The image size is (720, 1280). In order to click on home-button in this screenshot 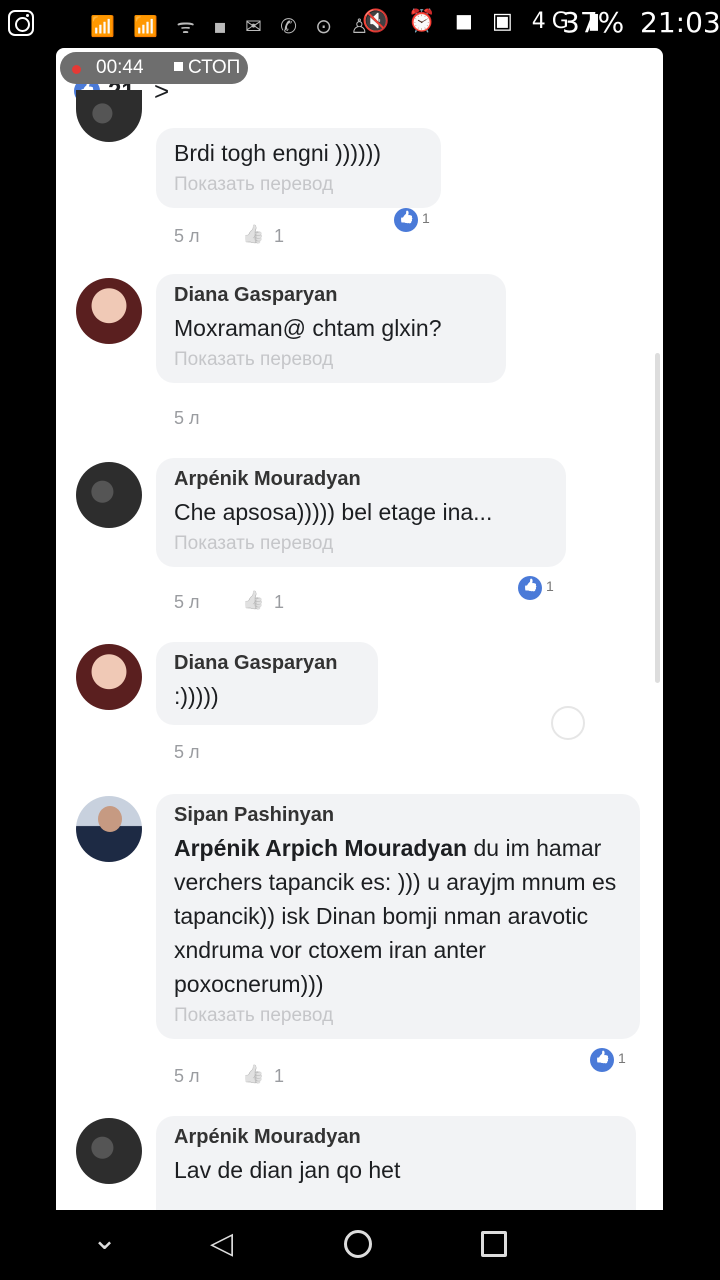, I will do `click(358, 1244)`.